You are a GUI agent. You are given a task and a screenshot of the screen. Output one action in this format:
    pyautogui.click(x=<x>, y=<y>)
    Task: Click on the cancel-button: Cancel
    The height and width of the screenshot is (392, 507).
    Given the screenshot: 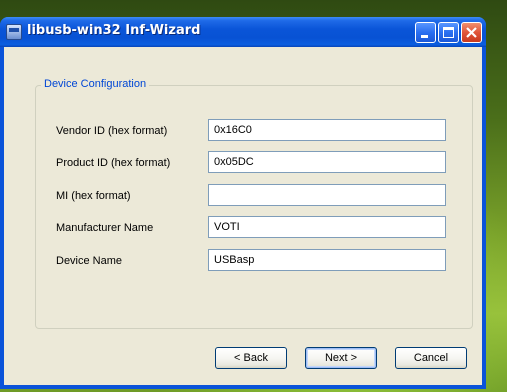 What is the action you would take?
    pyautogui.click(x=431, y=358)
    